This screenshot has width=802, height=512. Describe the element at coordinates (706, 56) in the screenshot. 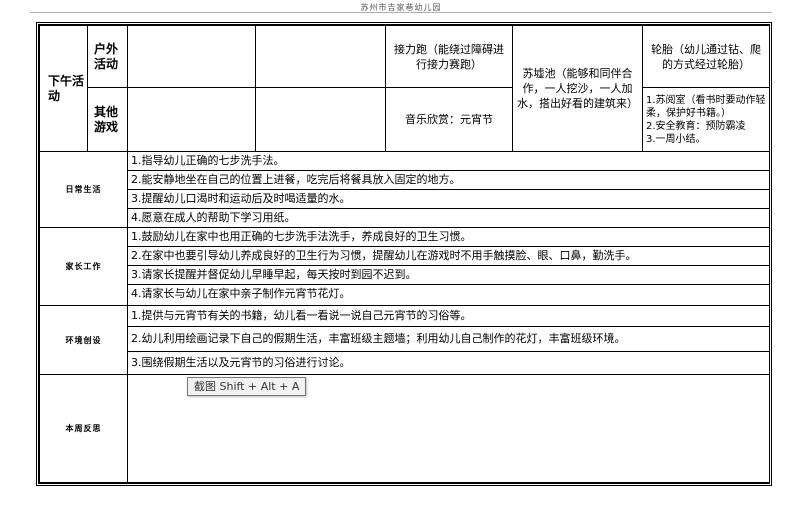

I see `tires-cell: 轮胎（幼儿通过钻、爬的方式经过轮胎）` at that location.